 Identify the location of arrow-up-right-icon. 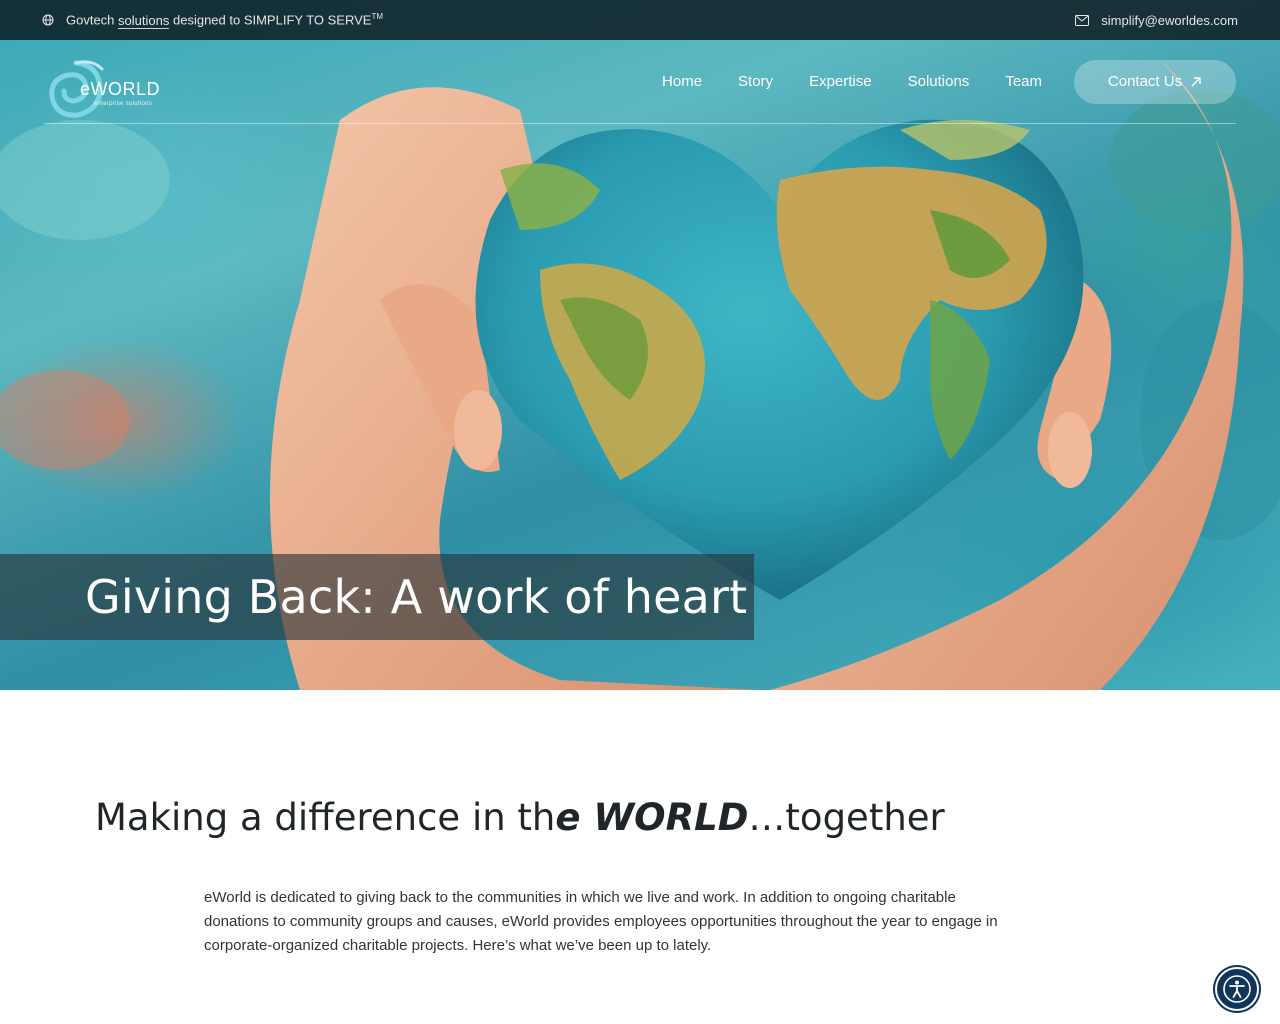
(1196, 81).